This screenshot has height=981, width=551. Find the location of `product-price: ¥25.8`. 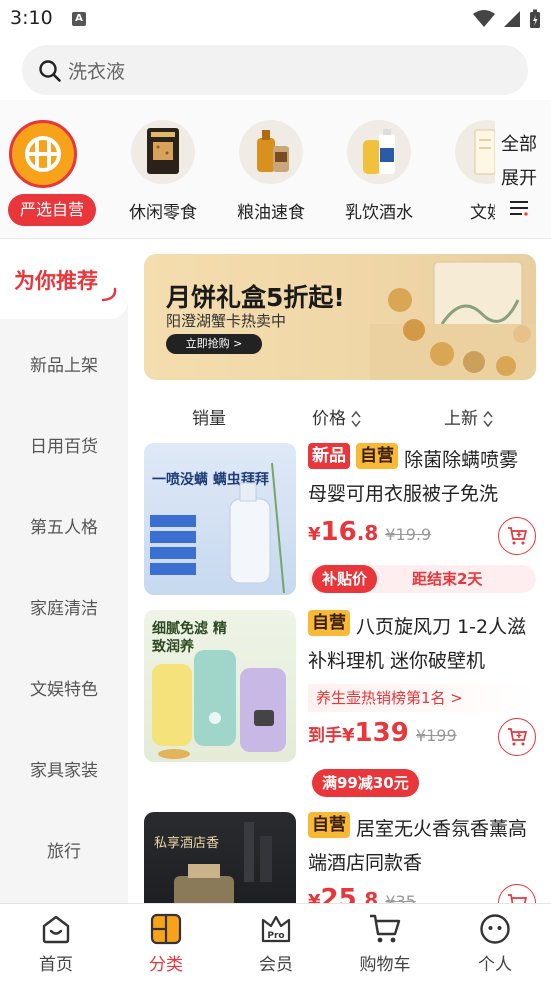

product-price: ¥25.8 is located at coordinates (343, 893).